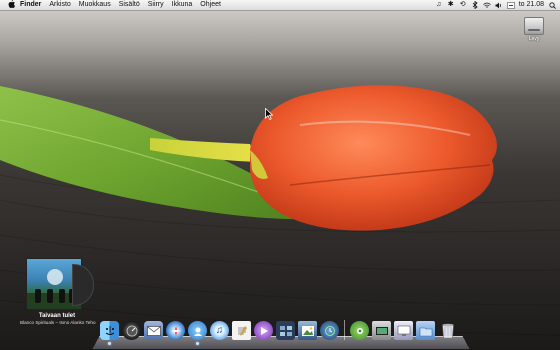  What do you see at coordinates (475, 5) in the screenshot?
I see `bluetooth-icon` at bounding box center [475, 5].